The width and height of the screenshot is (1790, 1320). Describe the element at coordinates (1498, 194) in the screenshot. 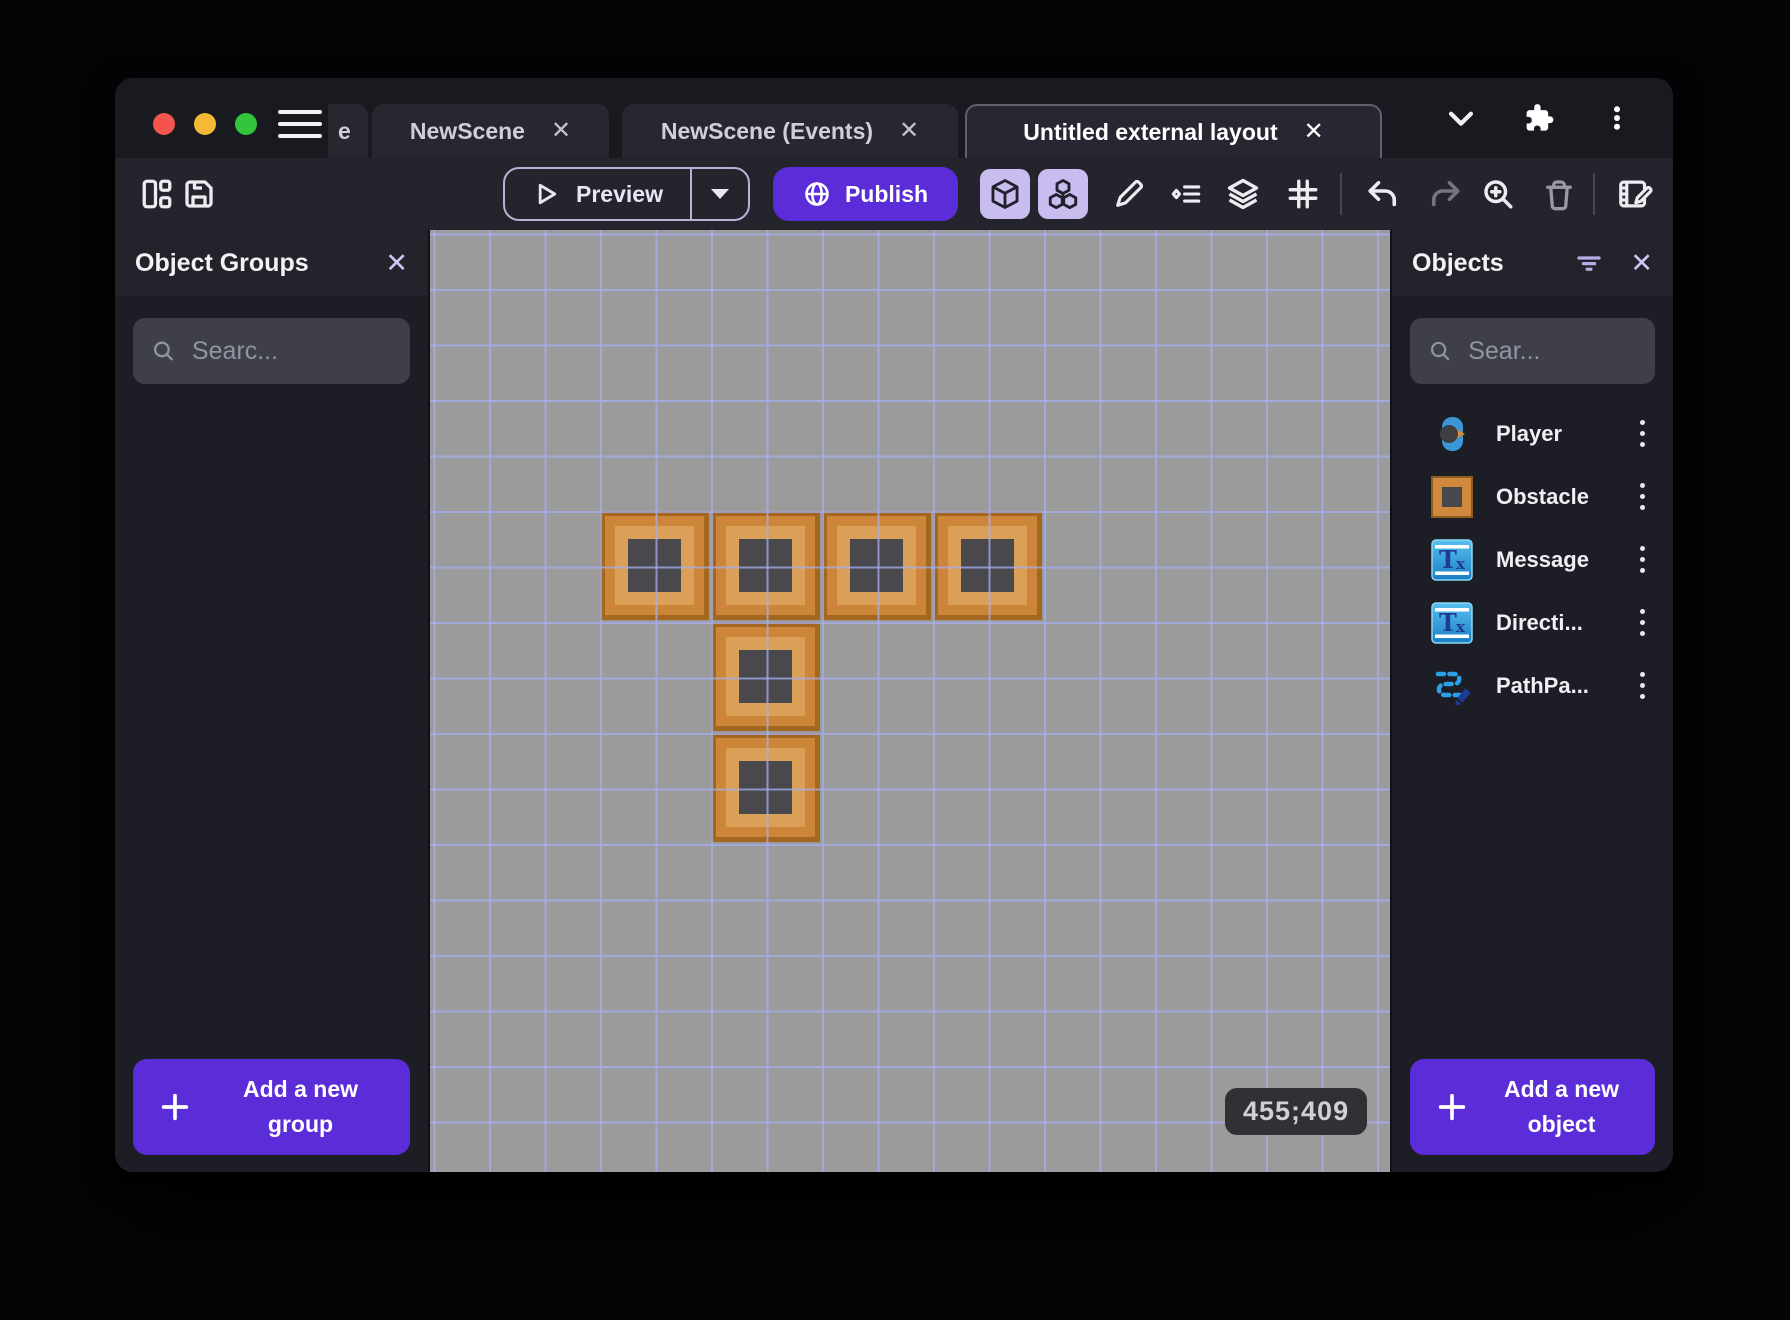

I see `zoom-in-icon` at that location.